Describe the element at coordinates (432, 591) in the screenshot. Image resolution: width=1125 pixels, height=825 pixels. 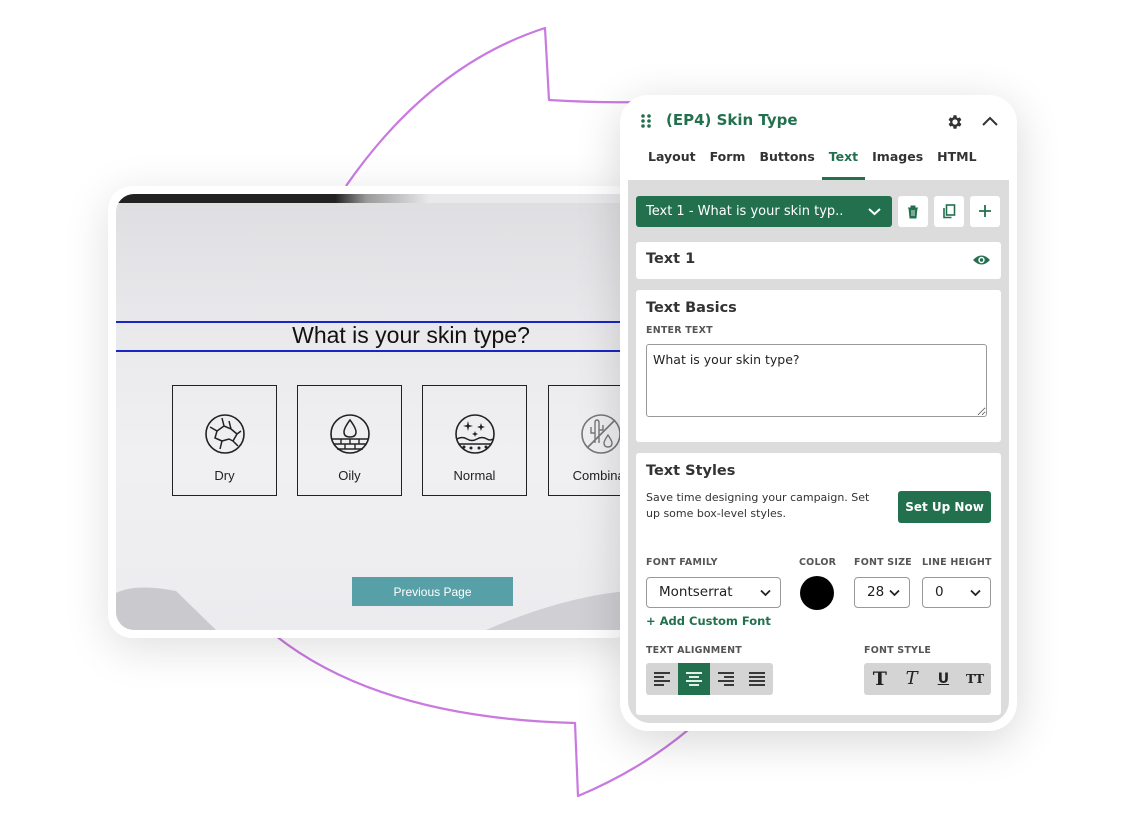
I see `previous-page-button: Previous Page` at that location.